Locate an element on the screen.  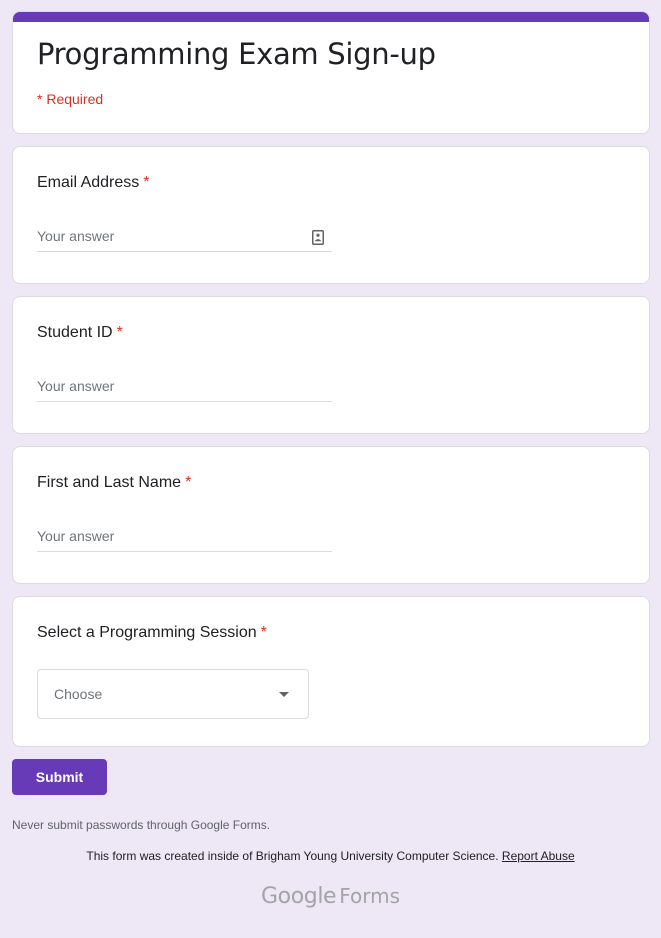
question-text: Email Address is located at coordinates (88, 182).